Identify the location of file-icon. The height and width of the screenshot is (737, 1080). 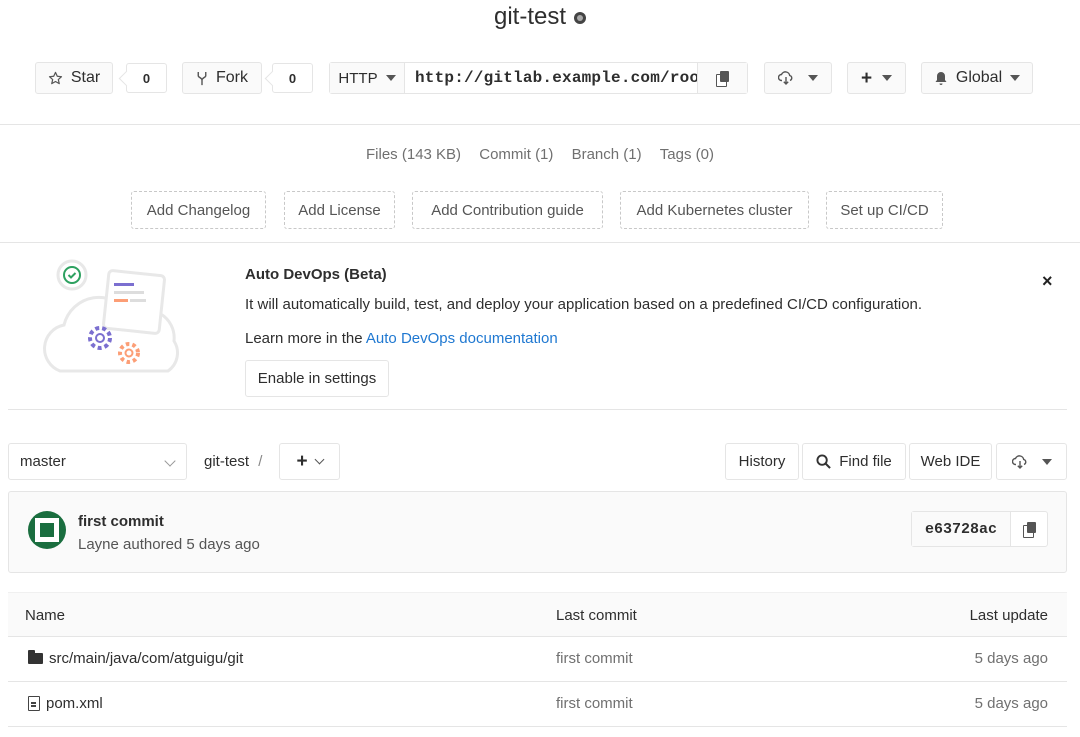
(34, 703).